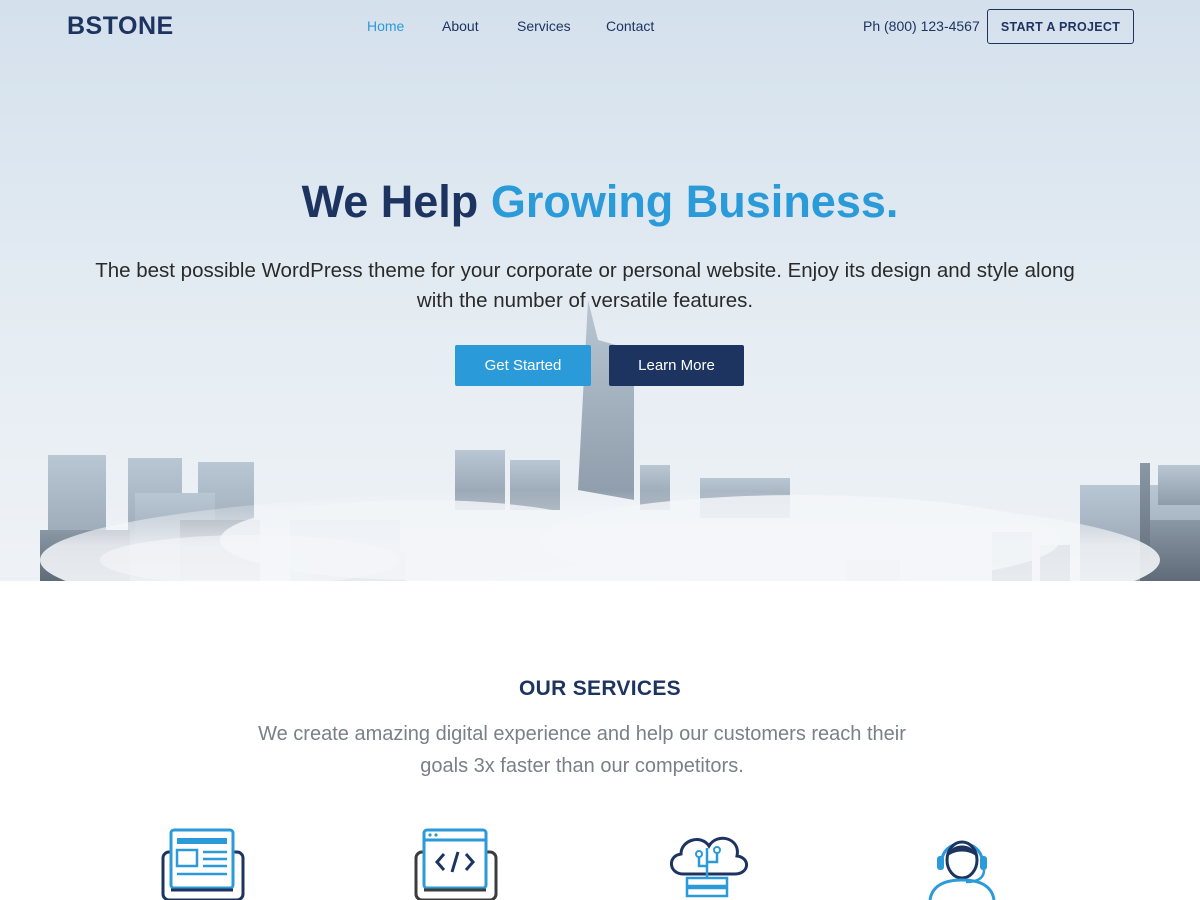 The image size is (1200, 900). Describe the element at coordinates (600, 688) in the screenshot. I see `services-title: OUR SERVICES` at that location.